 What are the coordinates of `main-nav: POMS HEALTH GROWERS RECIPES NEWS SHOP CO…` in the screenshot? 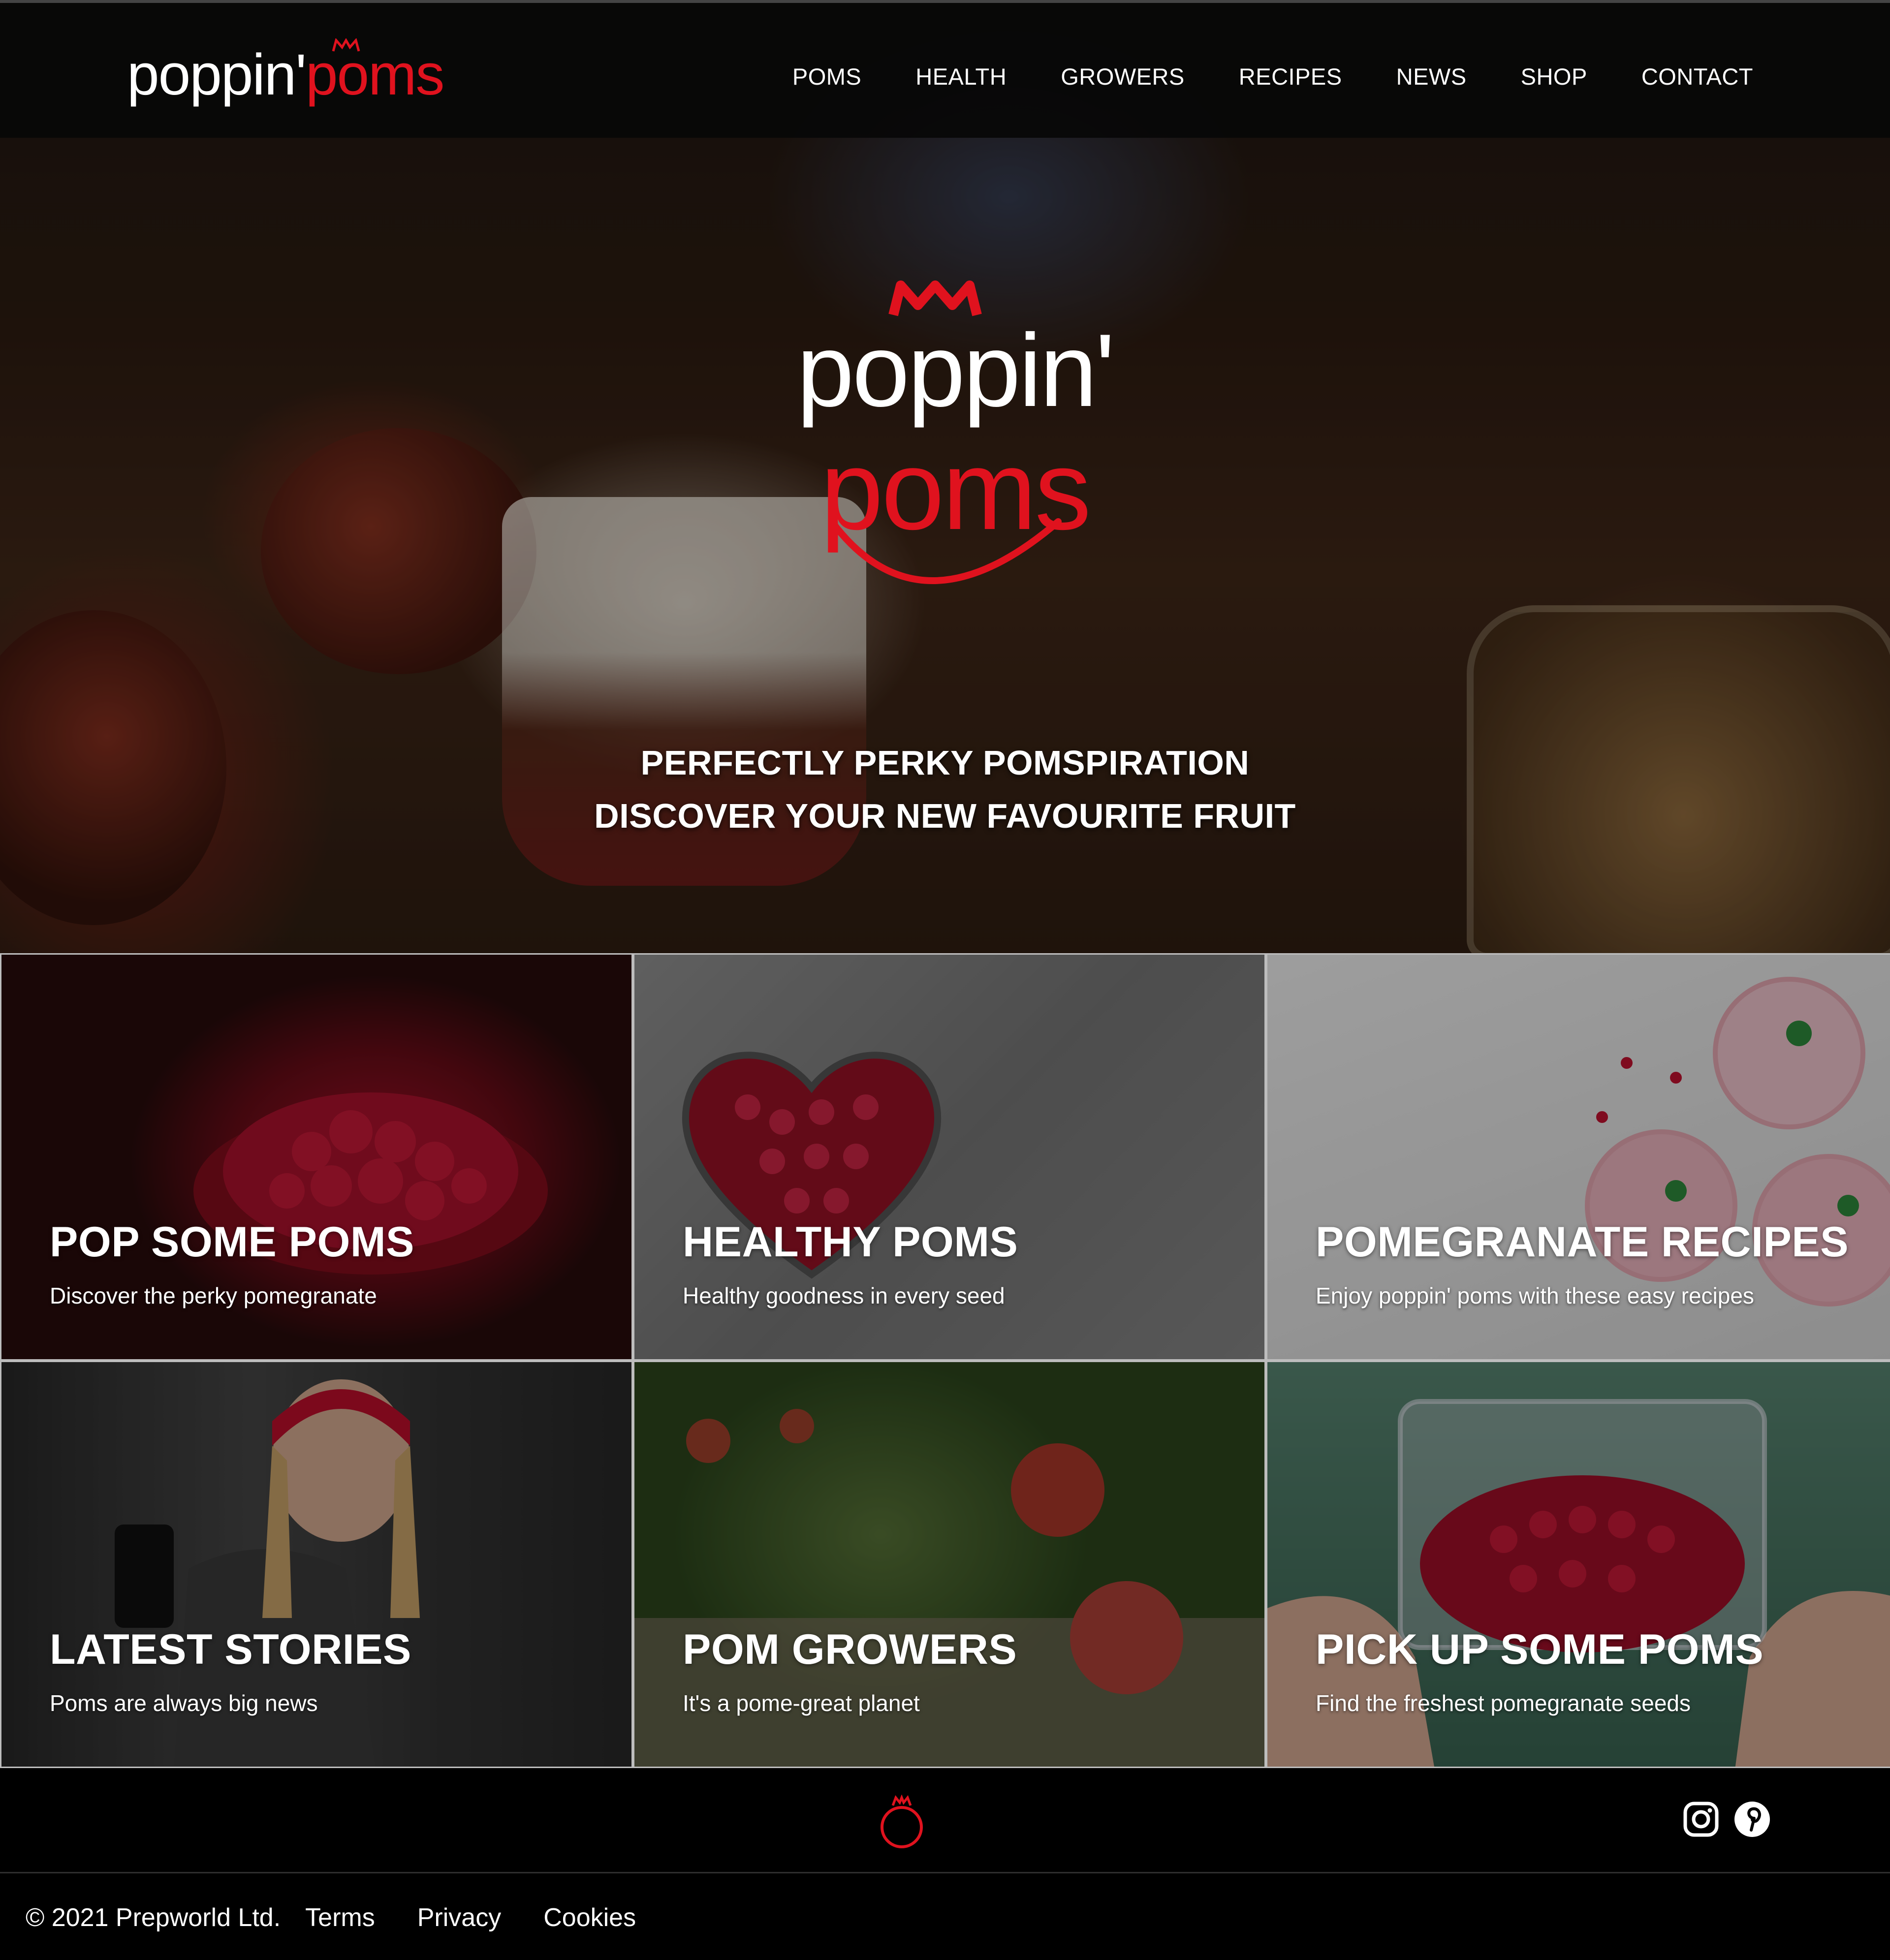 It's located at (1272, 76).